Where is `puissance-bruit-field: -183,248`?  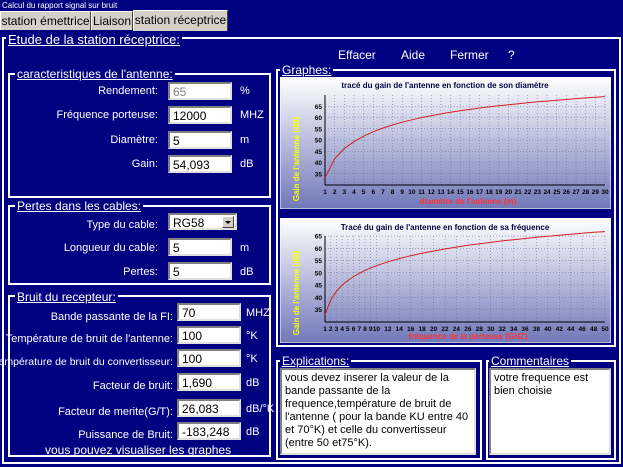 puissance-bruit-field: -183,248 is located at coordinates (209, 431).